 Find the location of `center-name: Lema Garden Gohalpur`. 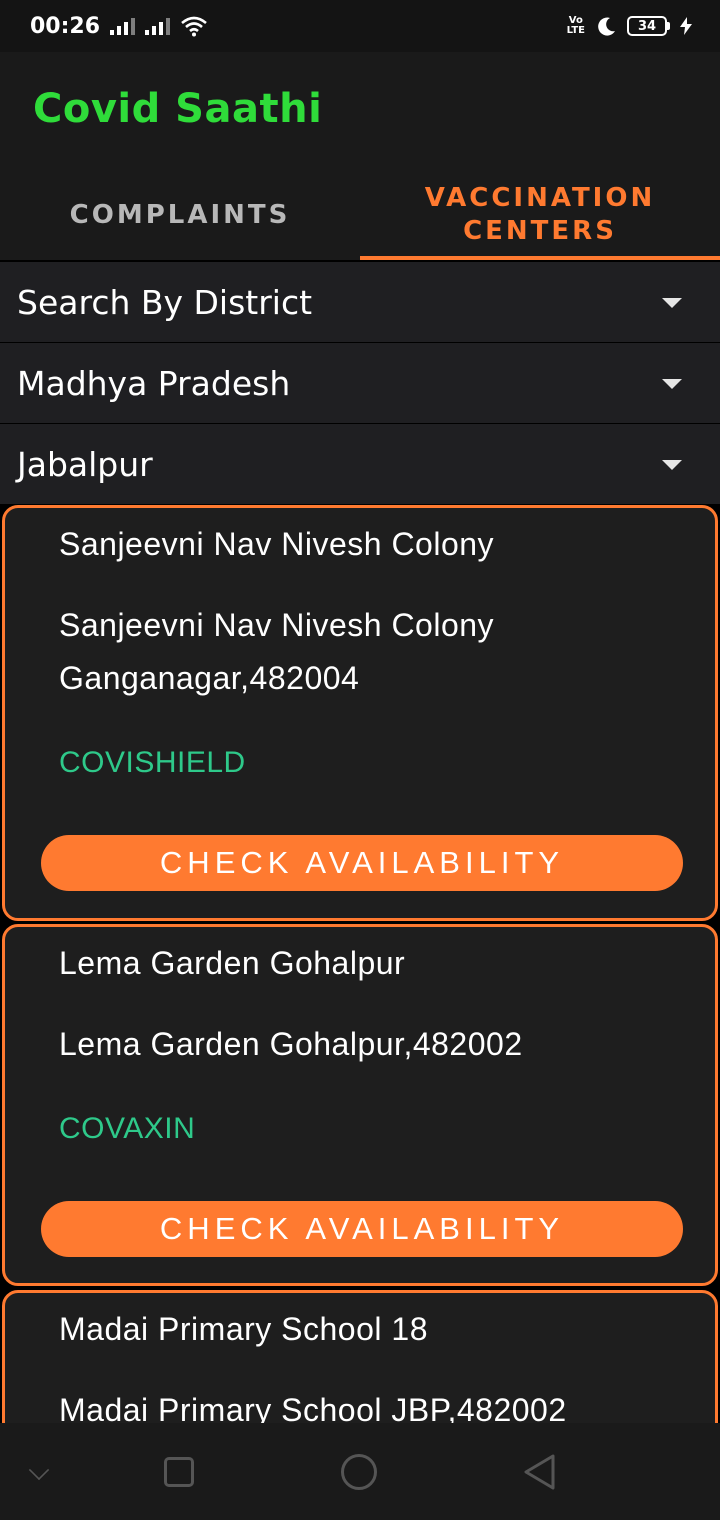

center-name: Lema Garden Gohalpur is located at coordinates (232, 963).